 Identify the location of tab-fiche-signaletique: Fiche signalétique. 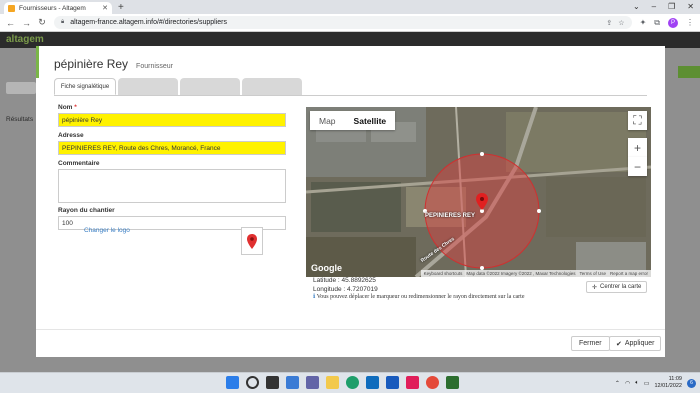
(85, 86).